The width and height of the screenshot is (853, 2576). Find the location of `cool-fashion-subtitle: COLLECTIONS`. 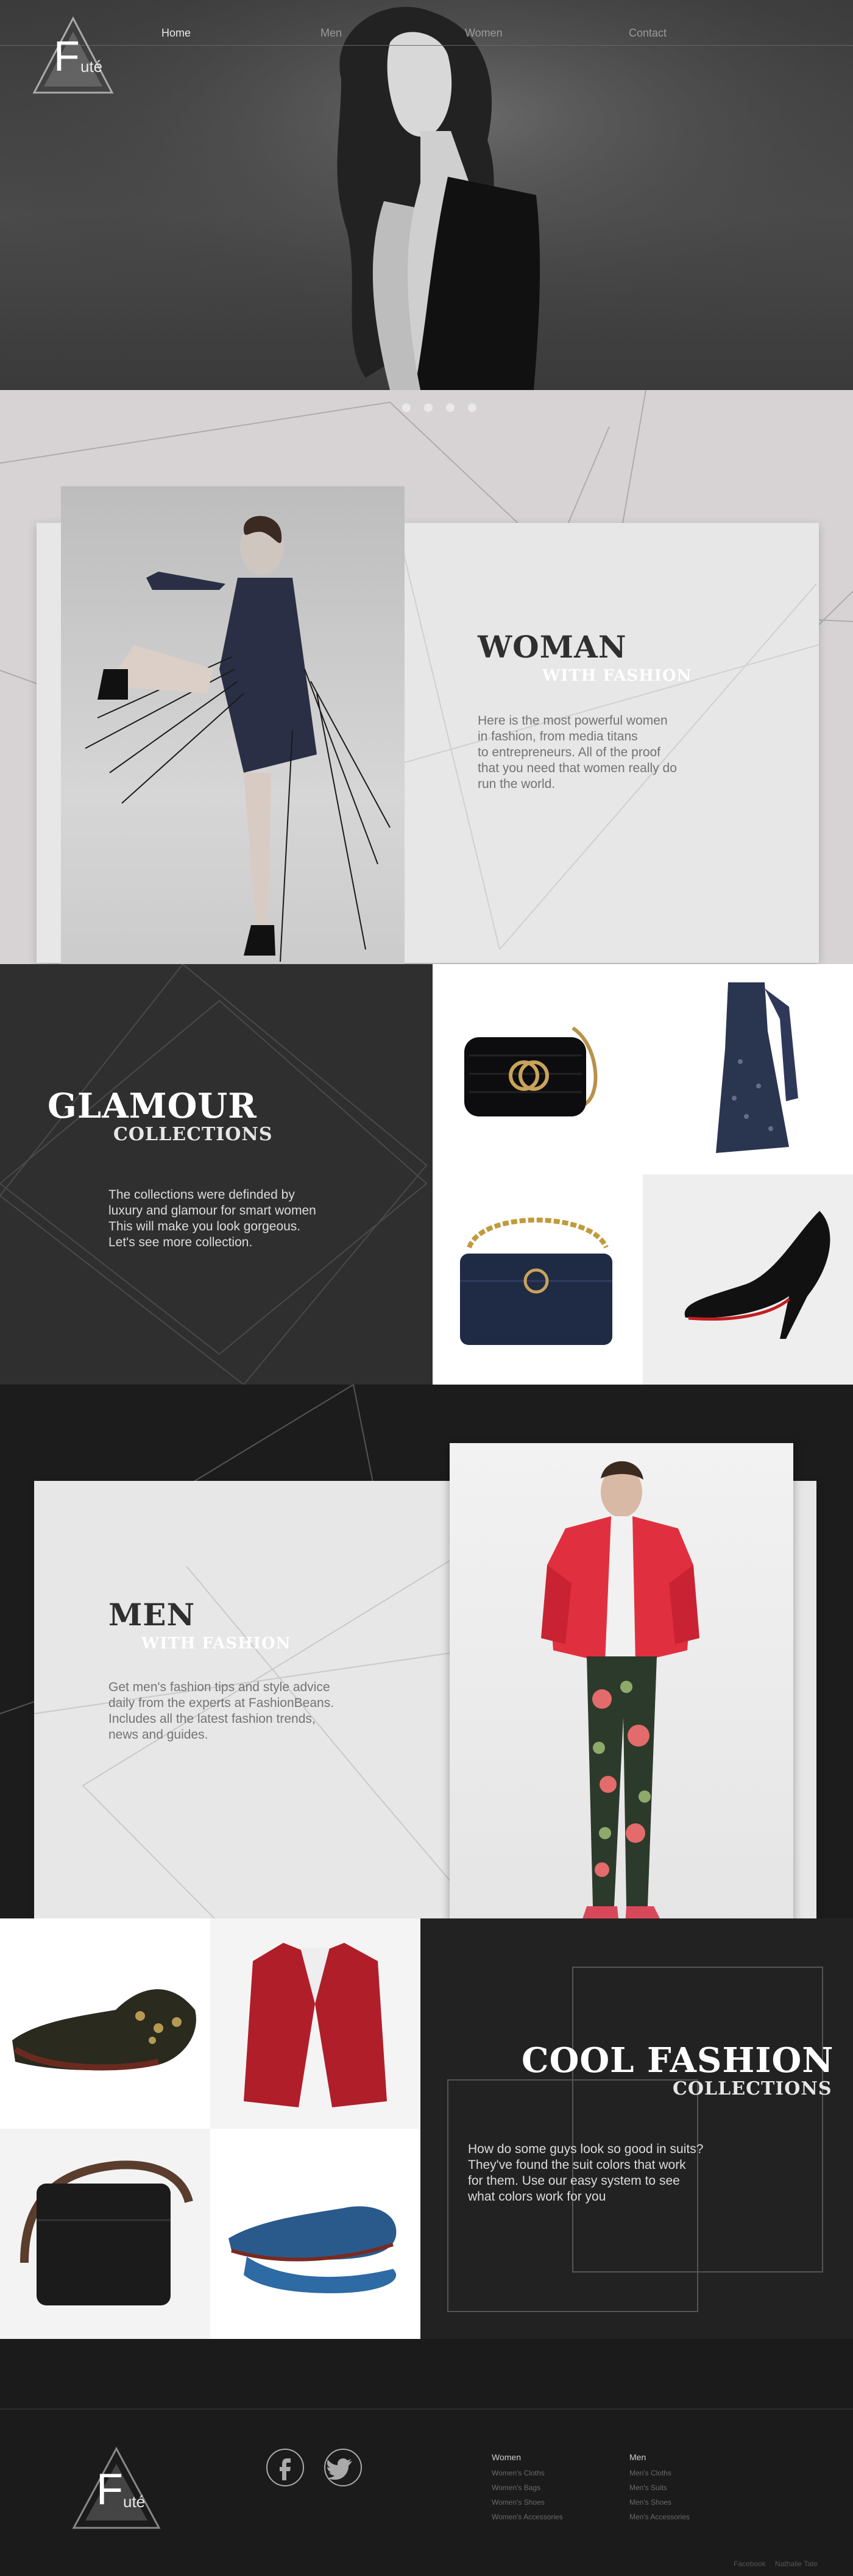

cool-fashion-subtitle: COLLECTIONS is located at coordinates (753, 2088).